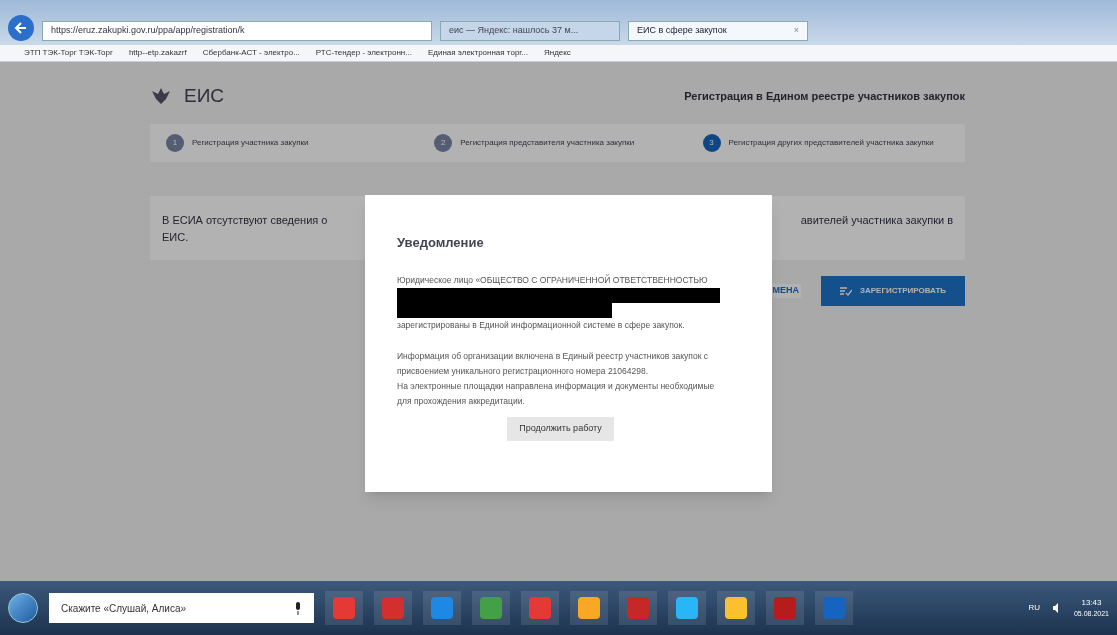 This screenshot has width=1117, height=635. I want to click on step-item: 1 Регистрация участника закупки, so click(294, 143).